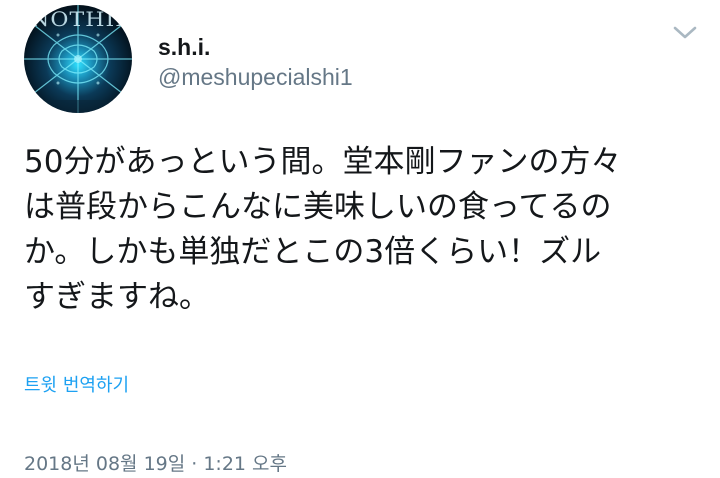  I want to click on chevron-down-icon, so click(685, 32).